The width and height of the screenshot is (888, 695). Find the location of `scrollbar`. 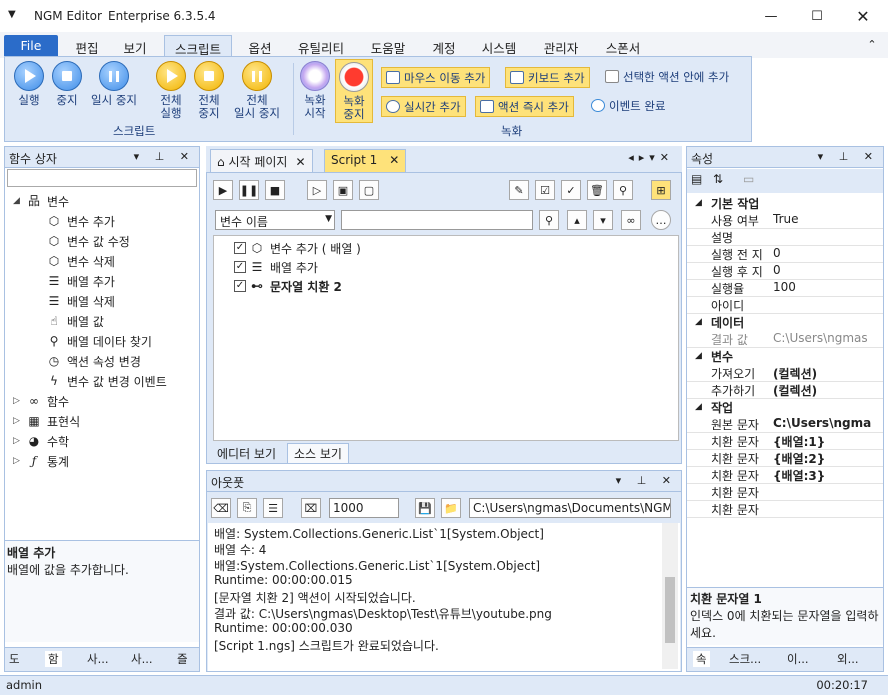

scrollbar is located at coordinates (670, 596).